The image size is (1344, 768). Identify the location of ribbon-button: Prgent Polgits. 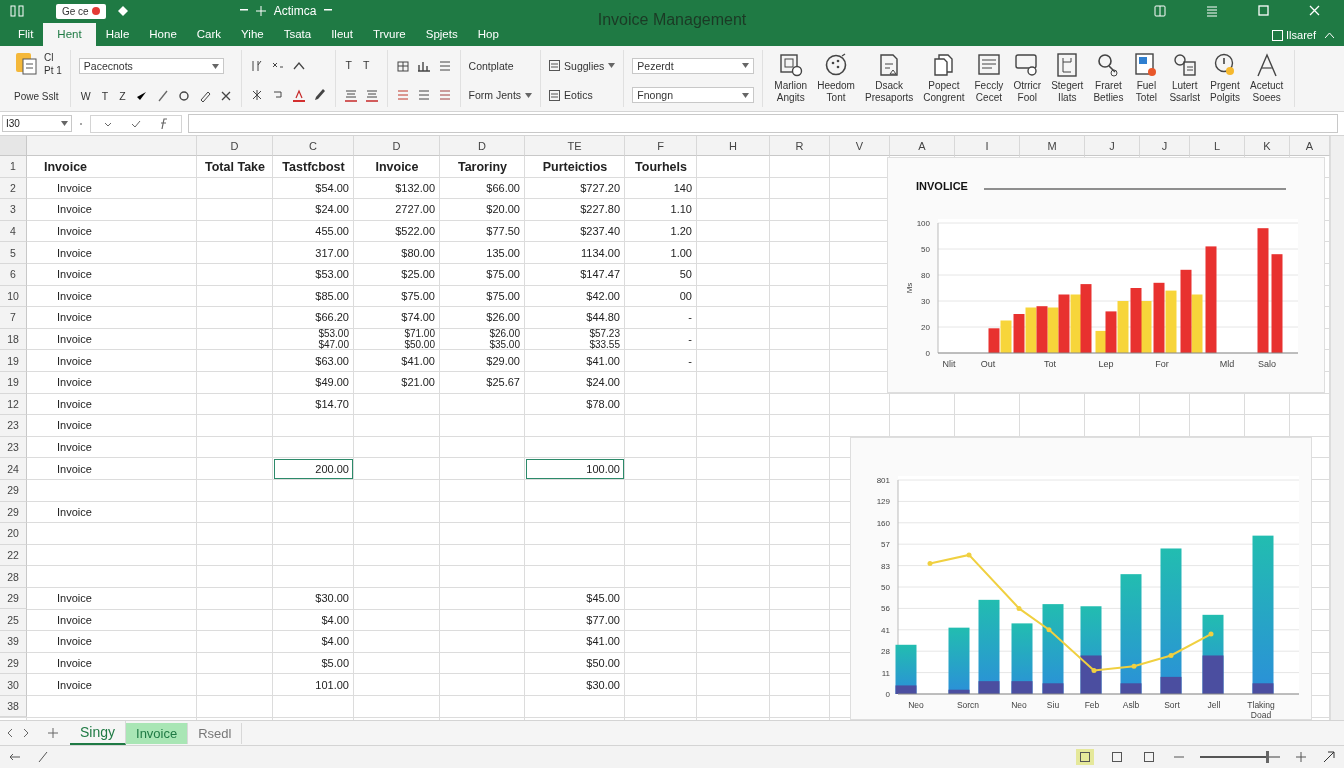
(1225, 77).